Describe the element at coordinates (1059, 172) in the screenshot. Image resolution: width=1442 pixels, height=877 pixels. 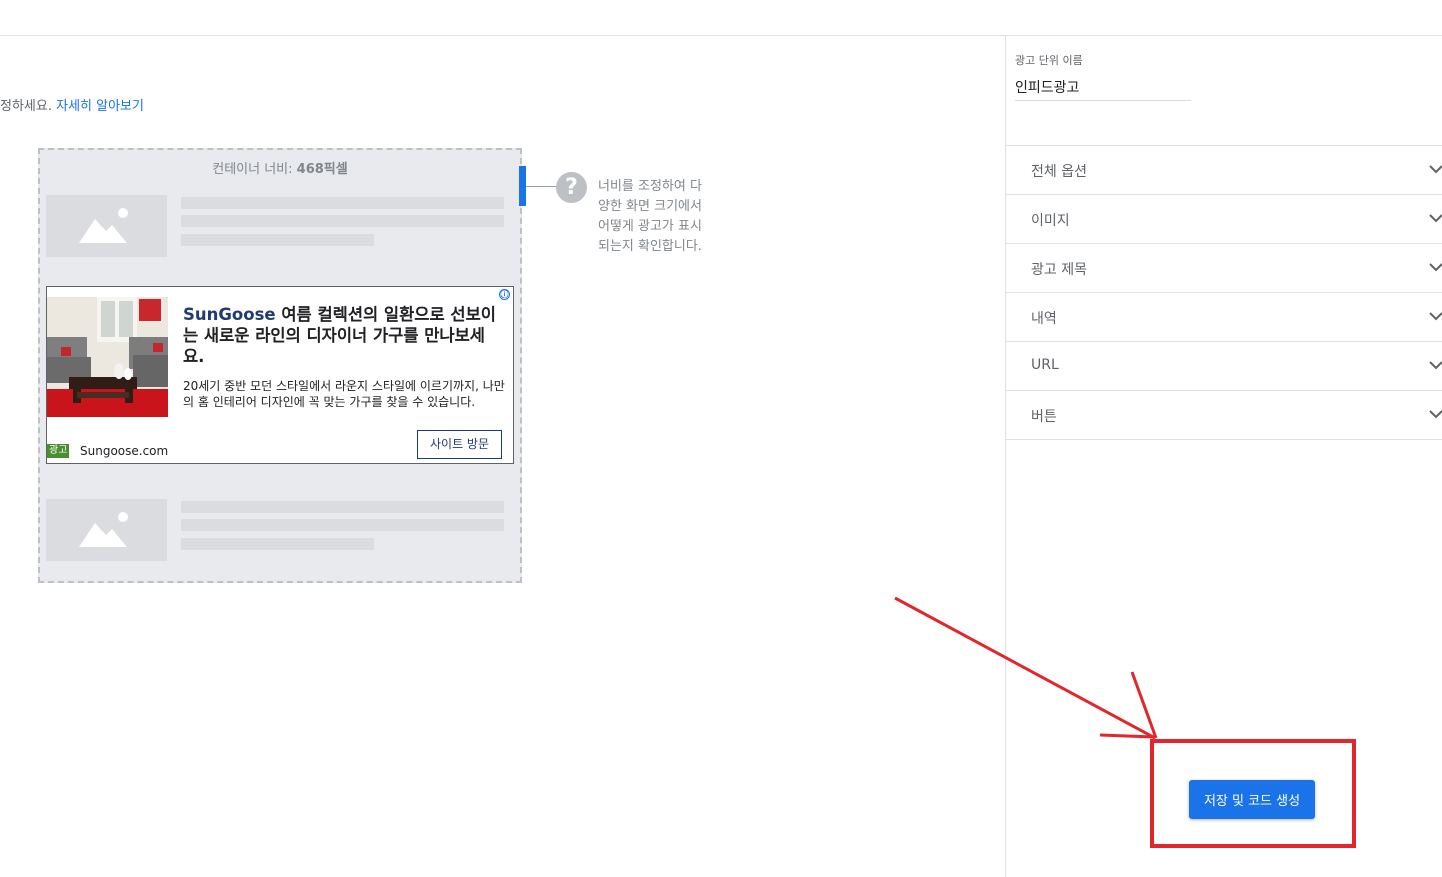
I see `section-label: 전체 옵션` at that location.